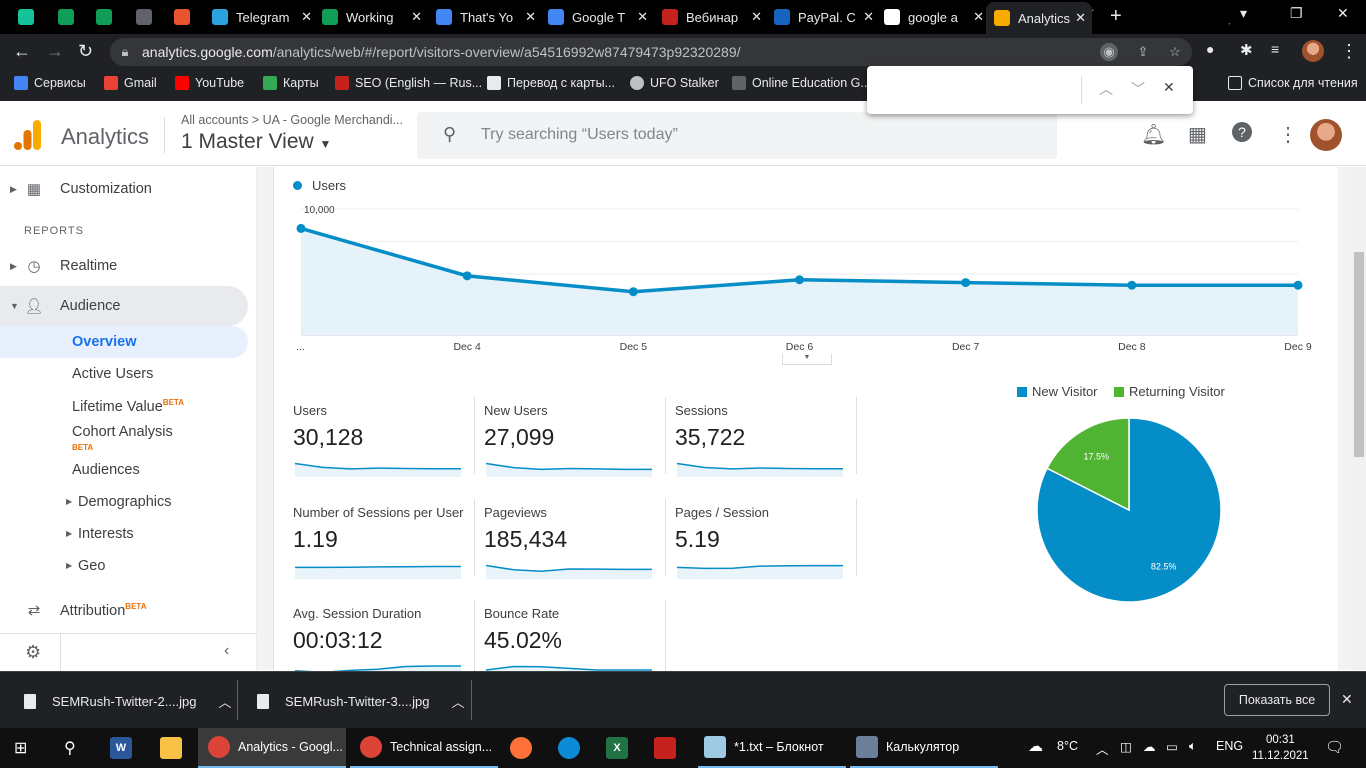 The width and height of the screenshot is (1366, 768). What do you see at coordinates (1102, 748) in the screenshot?
I see `tray-expand-icon: ︿` at bounding box center [1102, 748].